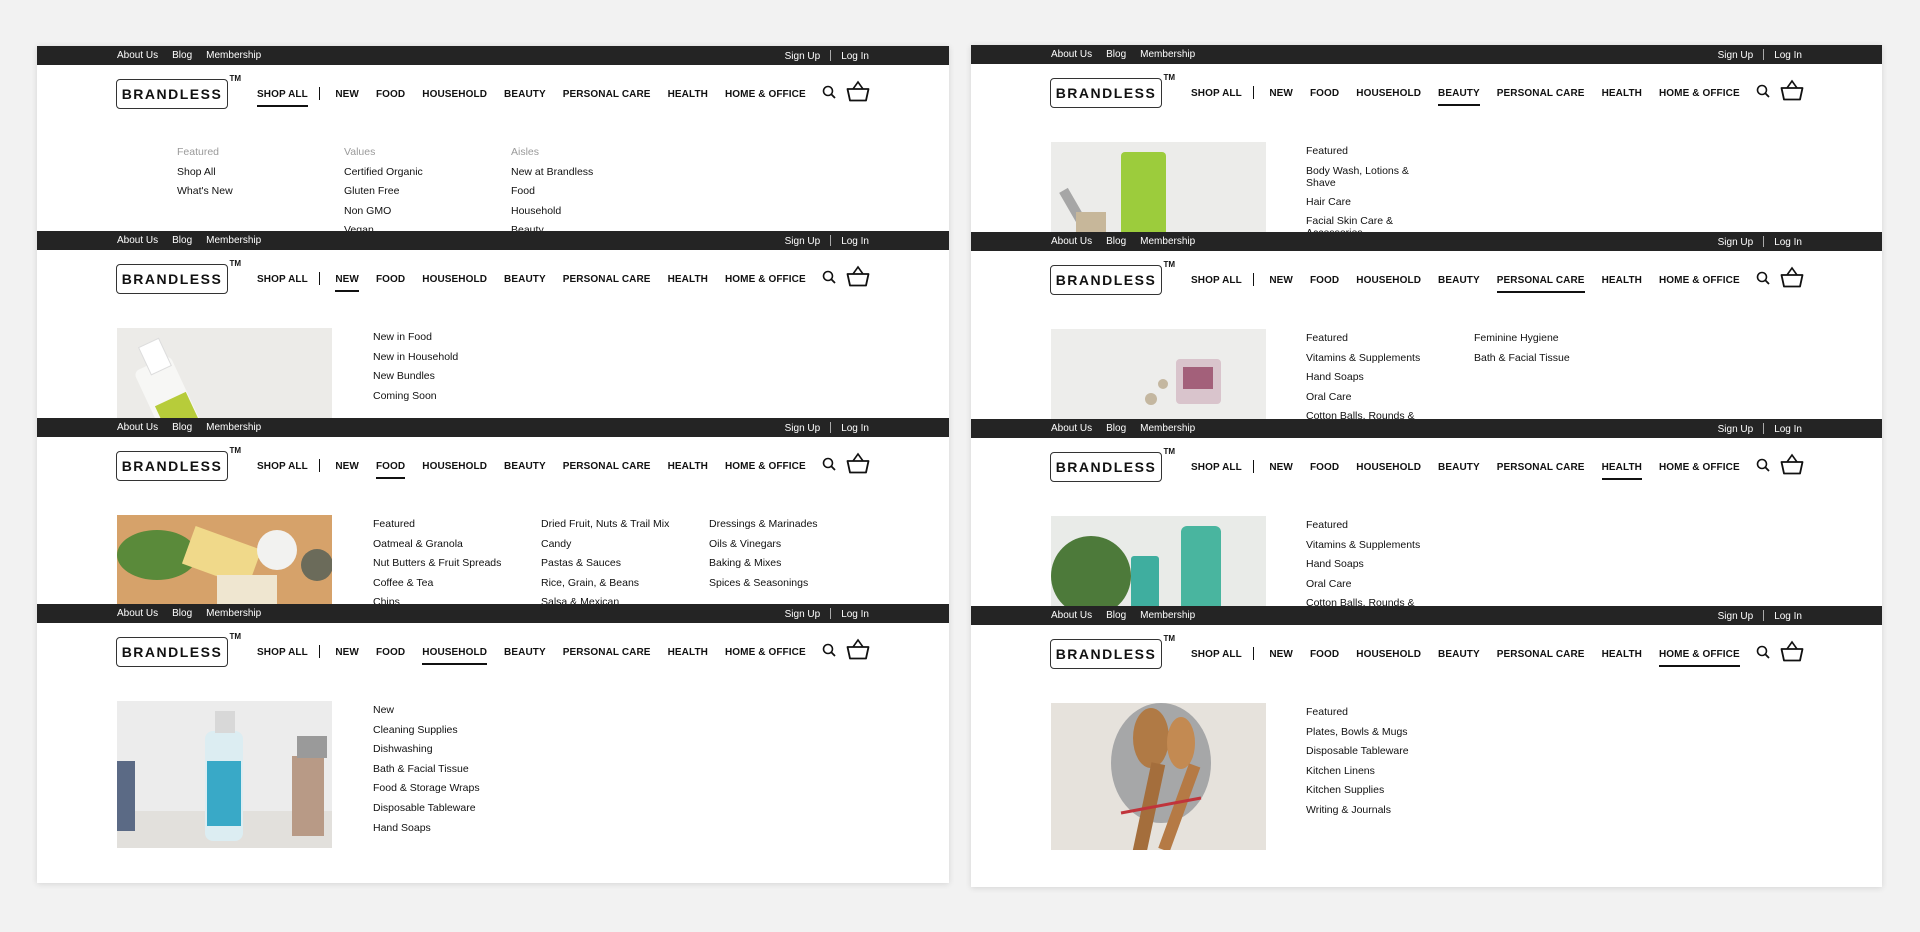 This screenshot has height=932, width=1920. I want to click on menu-item: Dressings & Marinades, so click(763, 525).